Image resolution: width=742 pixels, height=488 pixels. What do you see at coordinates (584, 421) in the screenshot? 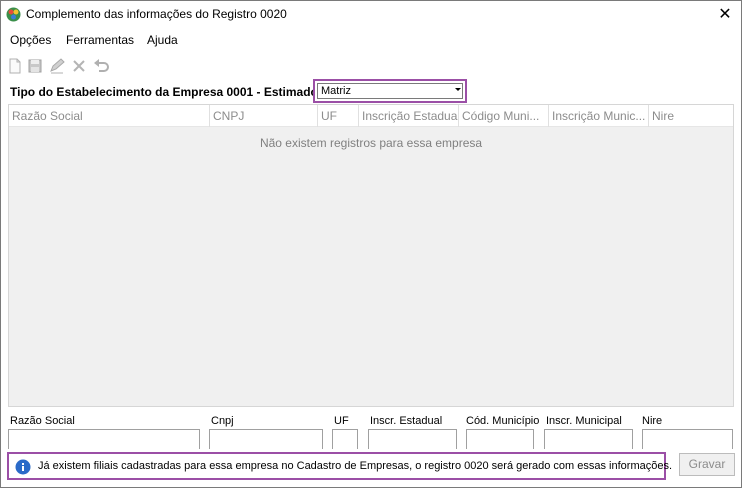
I see `label-inscr-municipal: Inscr. Municipal` at bounding box center [584, 421].